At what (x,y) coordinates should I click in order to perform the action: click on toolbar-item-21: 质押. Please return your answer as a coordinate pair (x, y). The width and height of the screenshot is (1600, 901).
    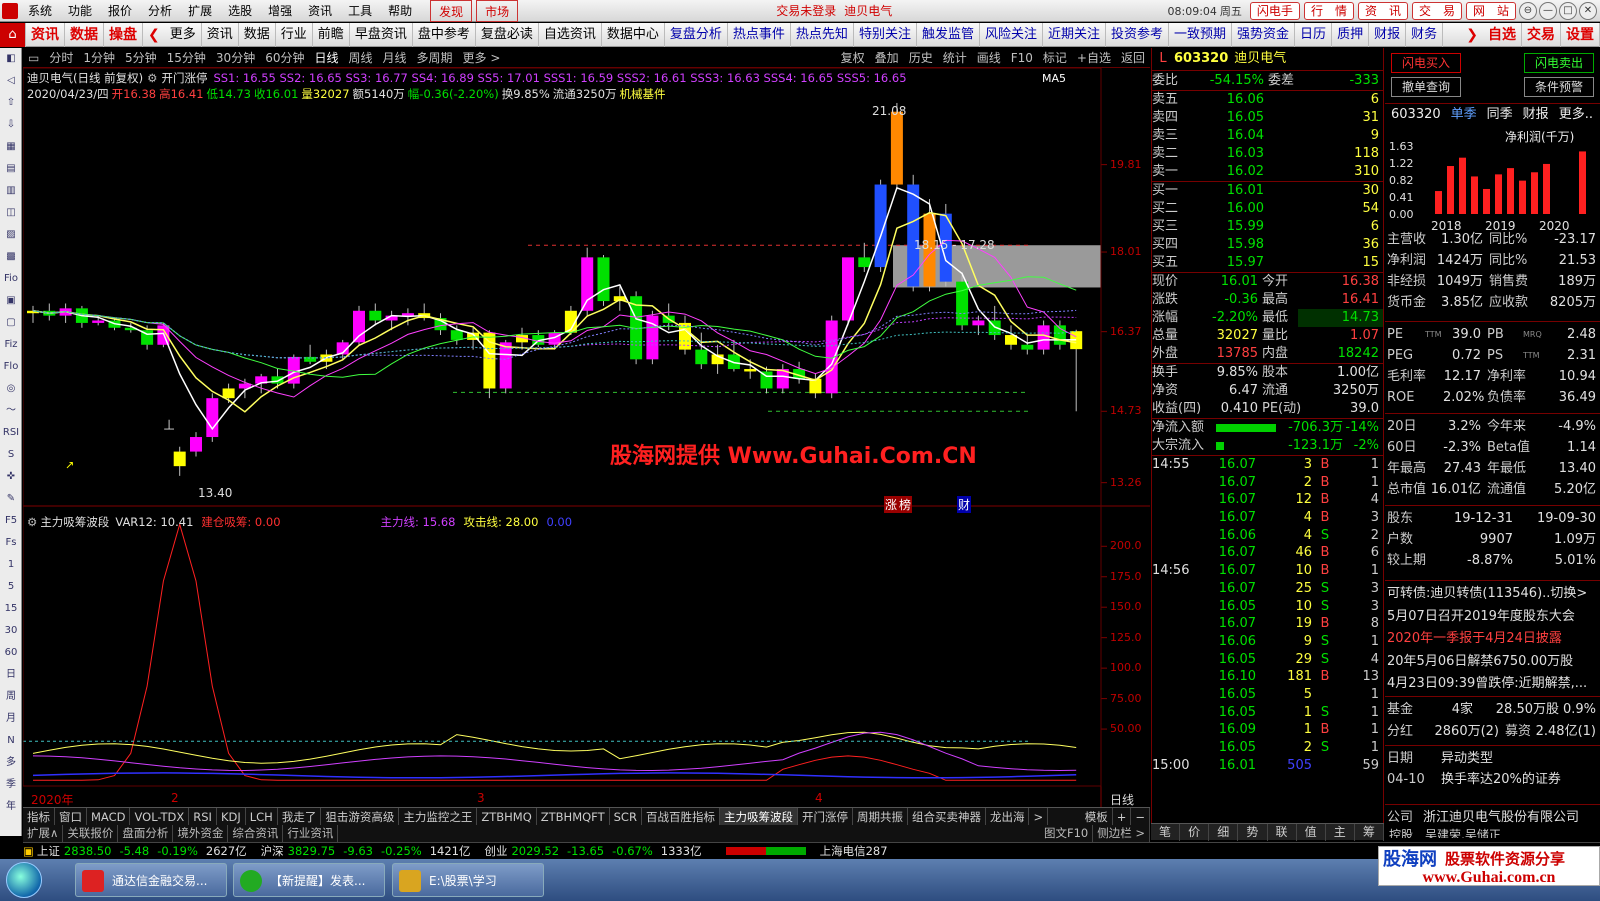
    Looking at the image, I should click on (1351, 34).